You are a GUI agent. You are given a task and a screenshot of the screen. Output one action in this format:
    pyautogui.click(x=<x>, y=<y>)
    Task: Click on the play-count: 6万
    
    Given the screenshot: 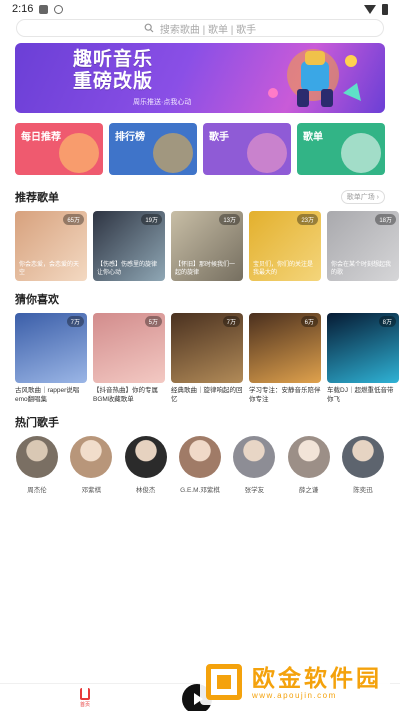 What is the action you would take?
    pyautogui.click(x=309, y=321)
    